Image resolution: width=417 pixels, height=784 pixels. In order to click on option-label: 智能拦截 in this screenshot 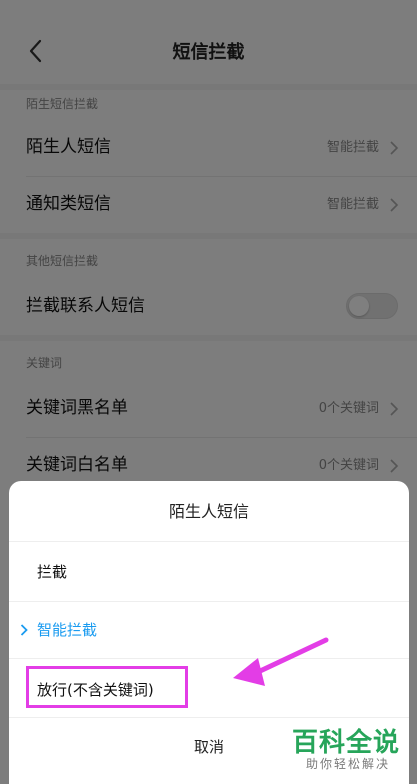, I will do `click(67, 630)`.